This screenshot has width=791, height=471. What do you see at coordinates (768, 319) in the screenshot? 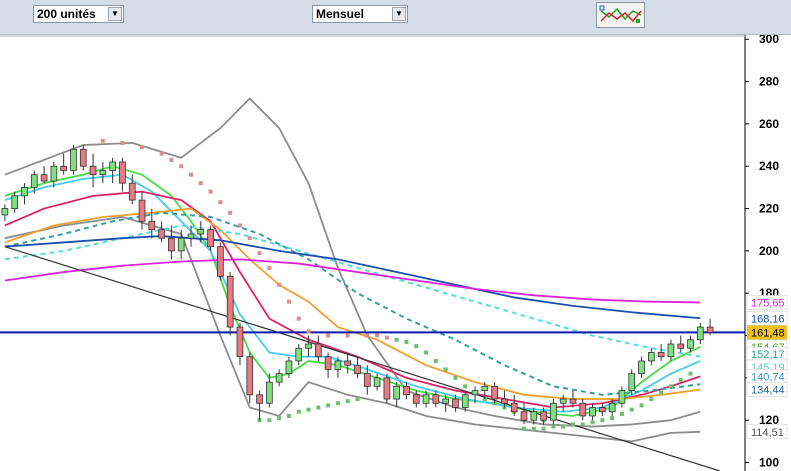
I see `value-label: 168,16` at bounding box center [768, 319].